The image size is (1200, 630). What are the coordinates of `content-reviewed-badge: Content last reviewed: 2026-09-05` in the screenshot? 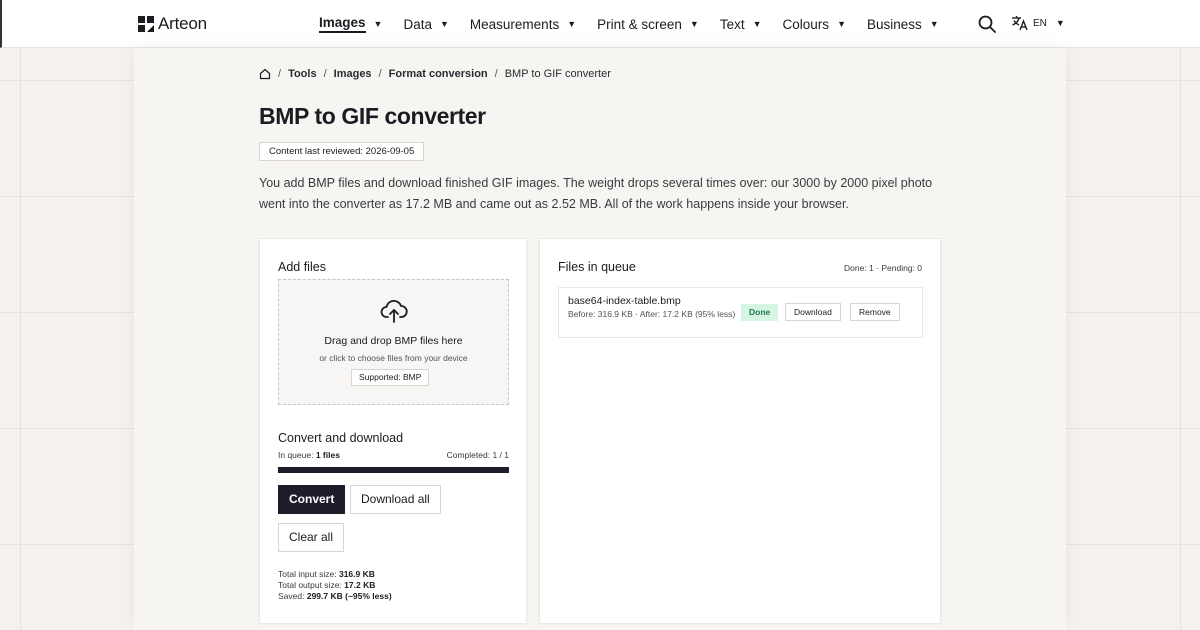 It's located at (342, 151).